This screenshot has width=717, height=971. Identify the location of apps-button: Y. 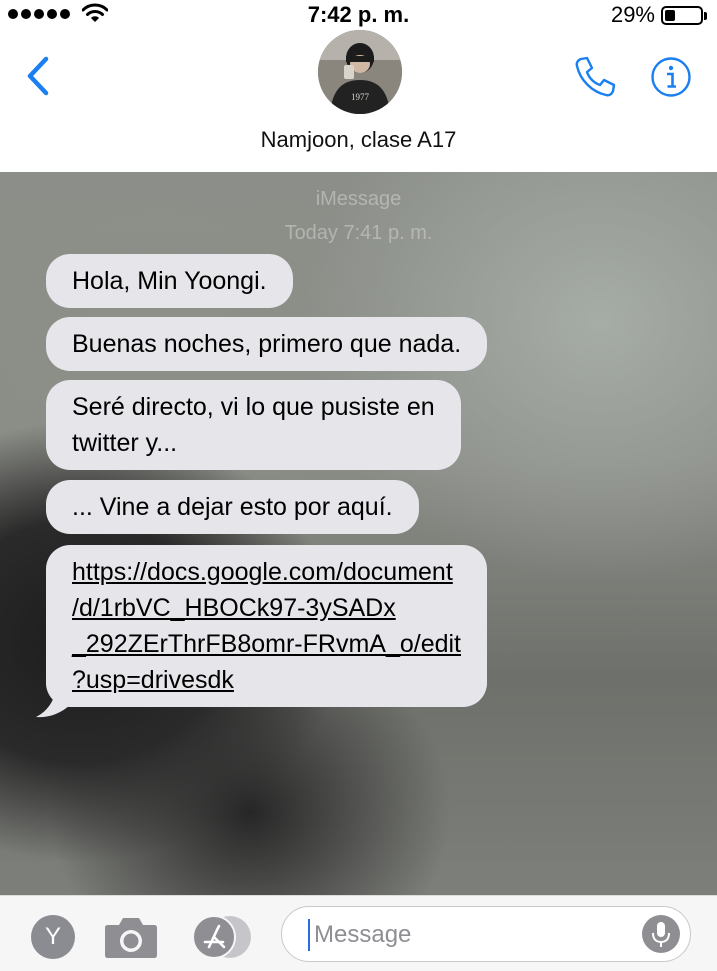
(53, 937).